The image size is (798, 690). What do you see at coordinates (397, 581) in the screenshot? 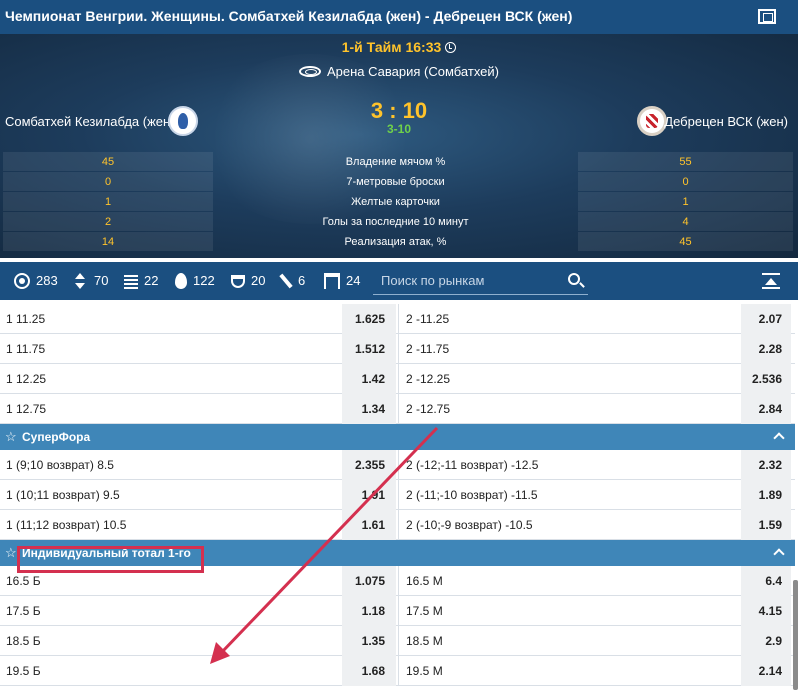
I see `market-row: 16.5 Б 1.075 16.5 М 6.4` at bounding box center [397, 581].